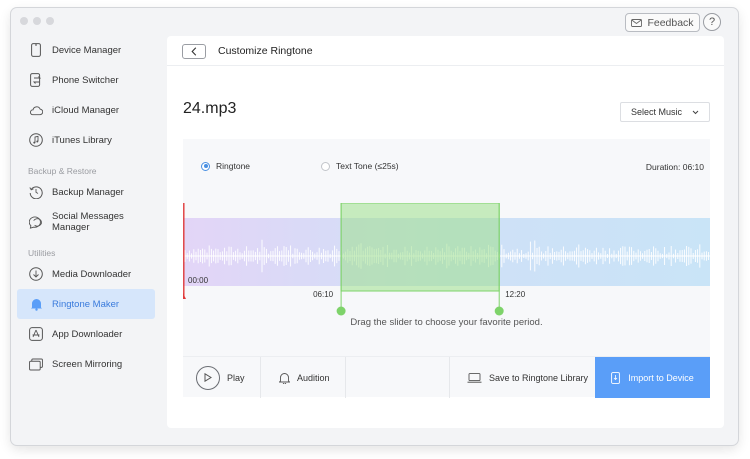 This screenshot has height=459, width=750. What do you see at coordinates (92, 274) in the screenshot?
I see `sidebar-item-label: Media Downloader` at bounding box center [92, 274].